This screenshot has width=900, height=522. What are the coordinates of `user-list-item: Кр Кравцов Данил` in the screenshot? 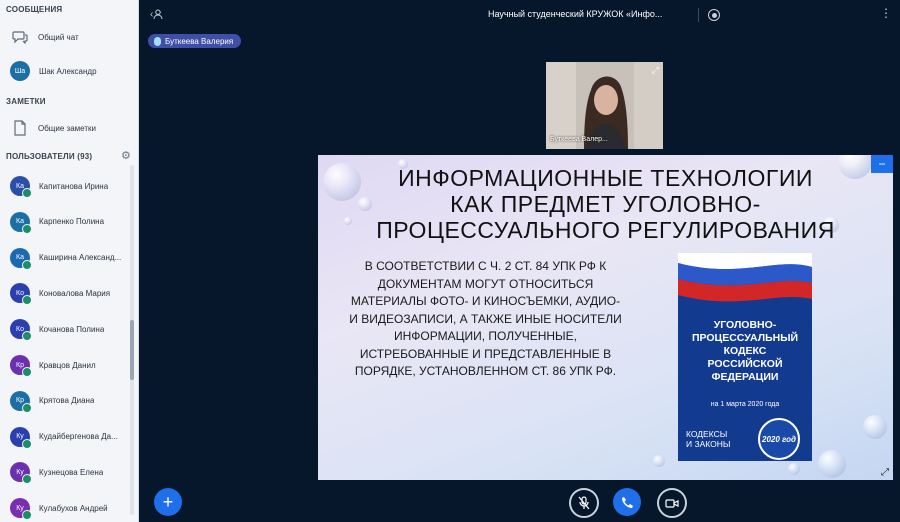 It's located at (66, 365).